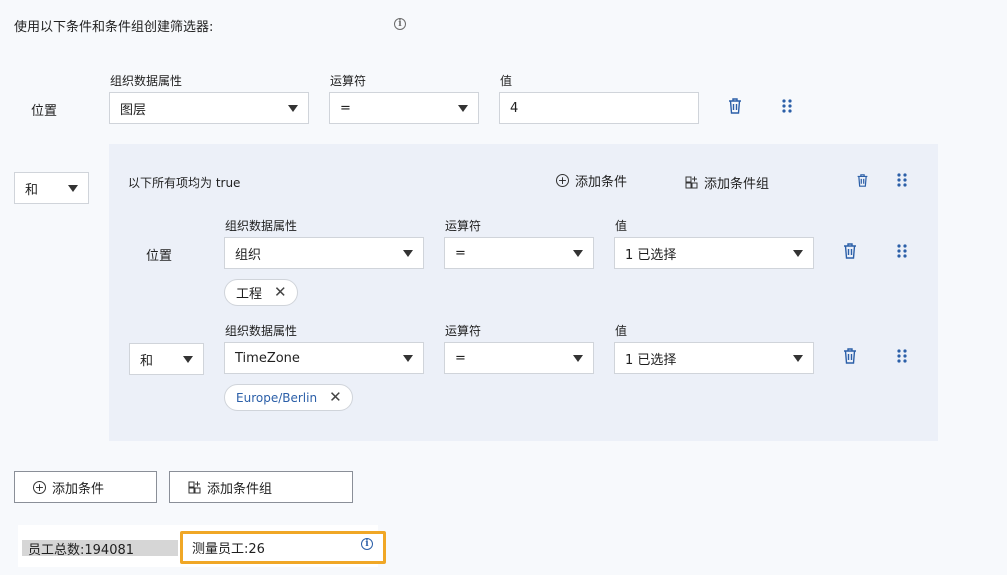 The image size is (1007, 575). I want to click on filter-intro-text: 使用以下条件和条件组创建筛选器:, so click(114, 27).